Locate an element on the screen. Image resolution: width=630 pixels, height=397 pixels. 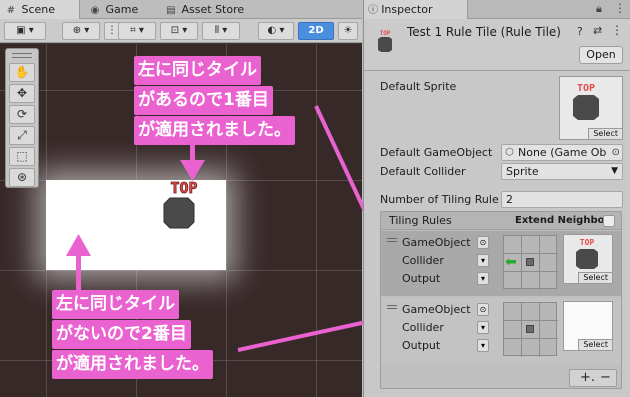
draw-mode-dropdown: ▣ ▾ is located at coordinates (25, 31).